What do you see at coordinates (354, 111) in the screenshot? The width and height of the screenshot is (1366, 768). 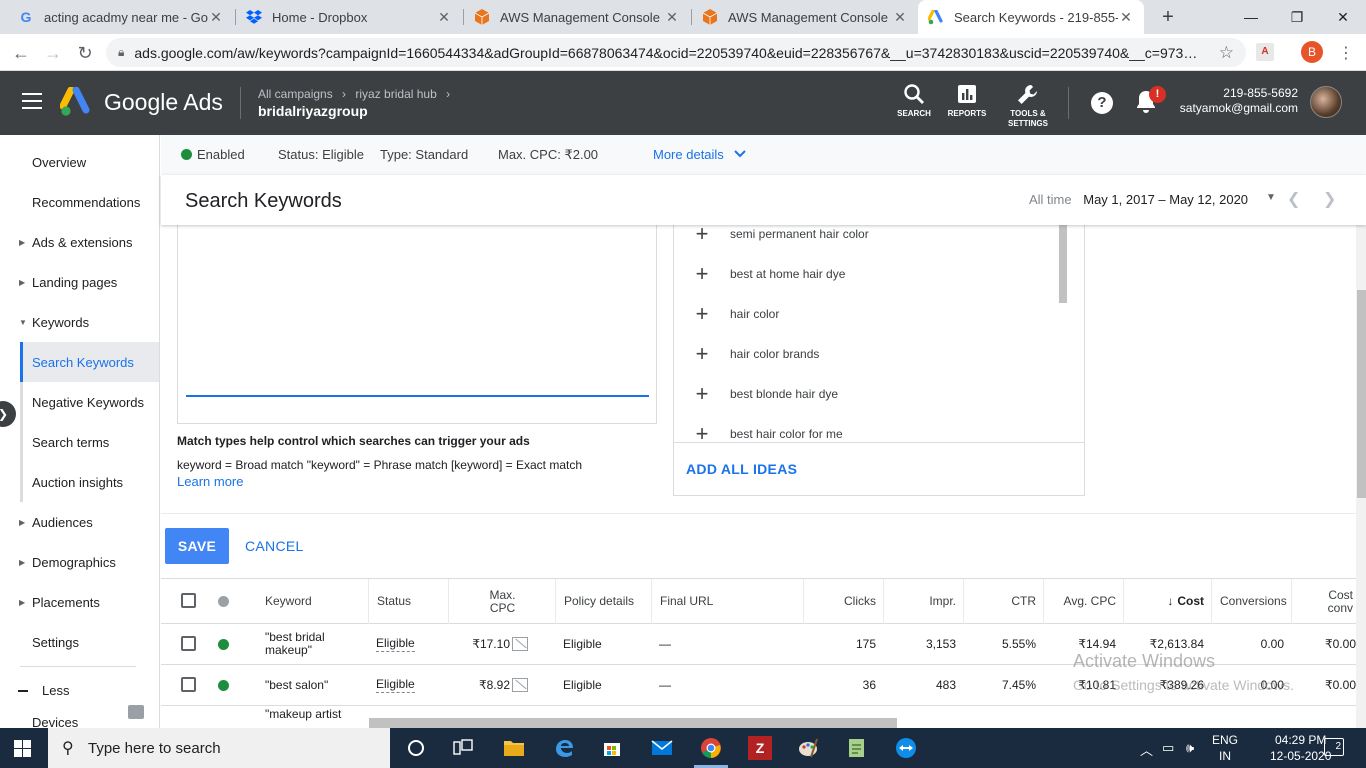 I see `account-name: bridalriyazgroup` at bounding box center [354, 111].